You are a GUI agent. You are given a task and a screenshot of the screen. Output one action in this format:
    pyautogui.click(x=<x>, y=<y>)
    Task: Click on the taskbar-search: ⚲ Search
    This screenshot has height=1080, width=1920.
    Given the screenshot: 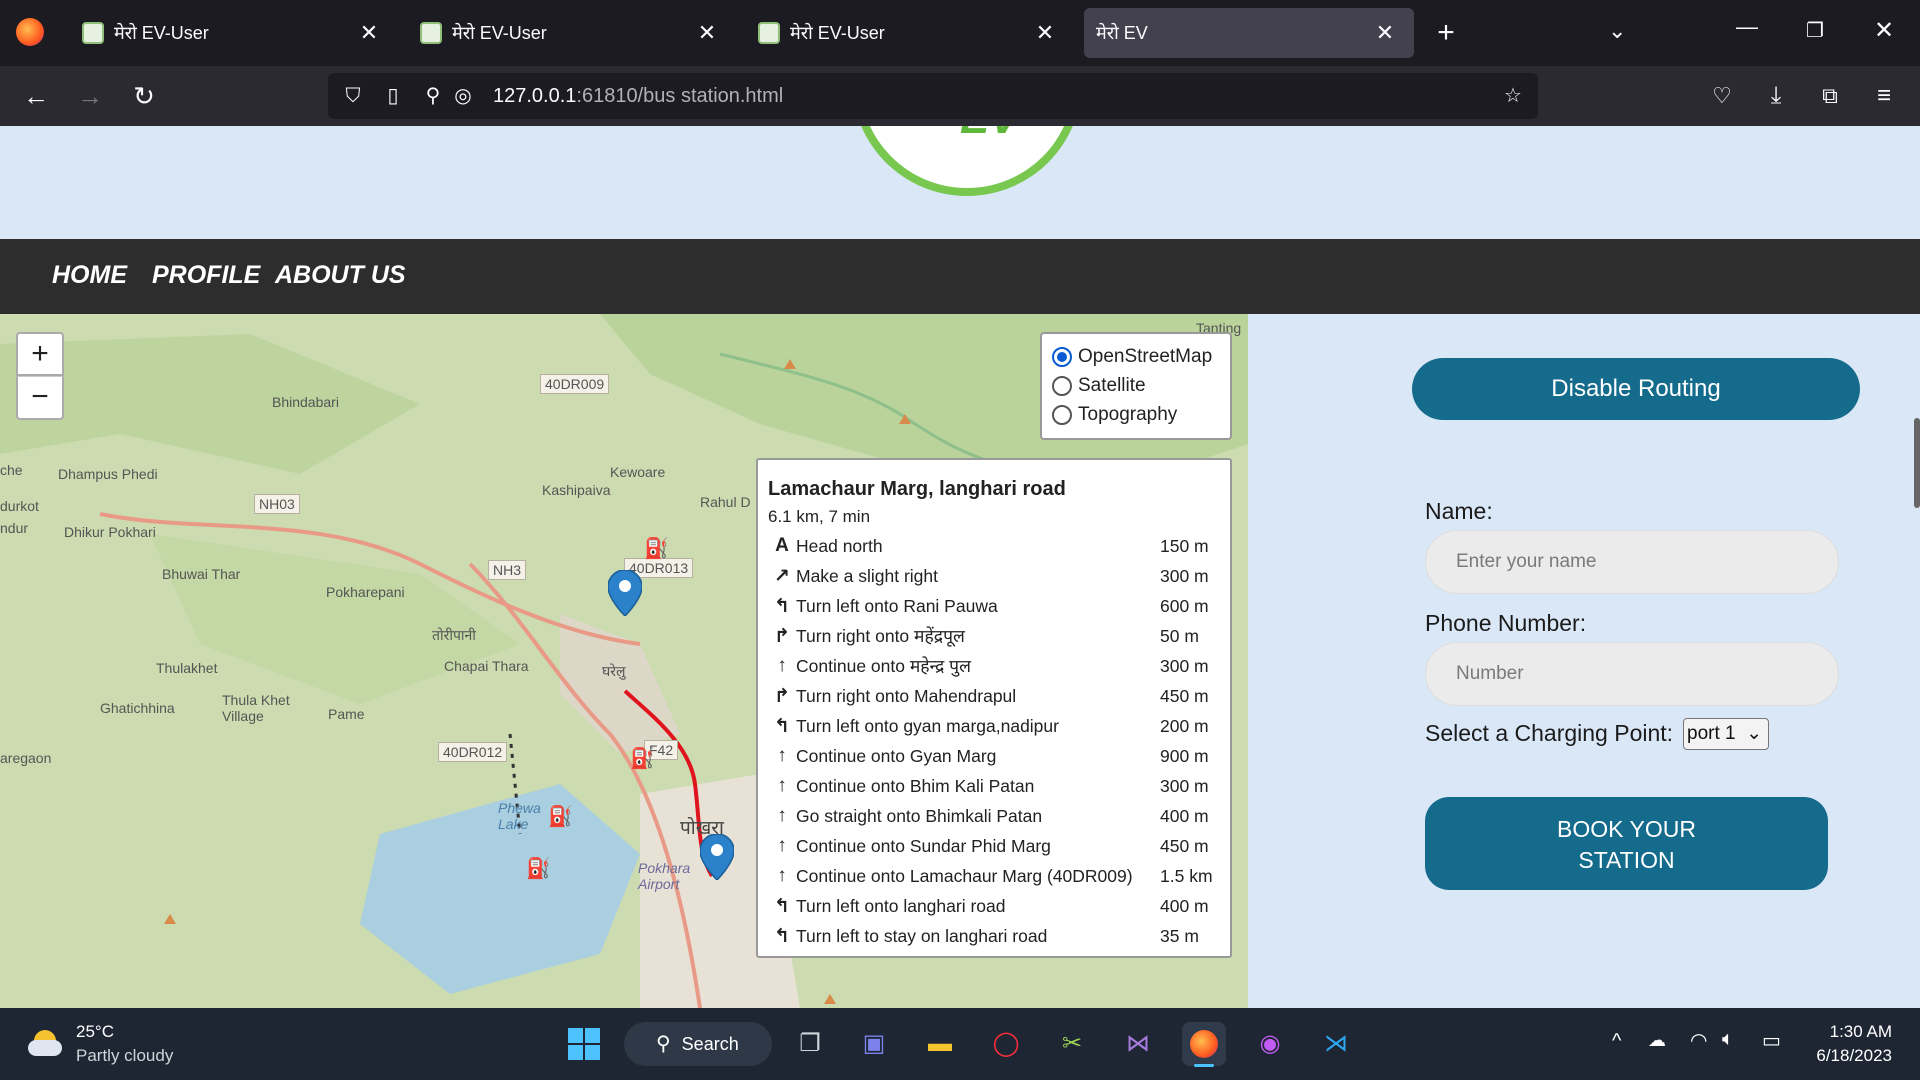 What is the action you would take?
    pyautogui.click(x=698, y=1044)
    